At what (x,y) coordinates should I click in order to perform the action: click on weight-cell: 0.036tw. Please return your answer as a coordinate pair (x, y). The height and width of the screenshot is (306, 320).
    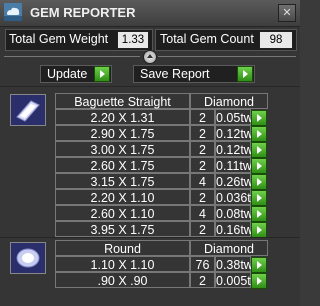
    Looking at the image, I should click on (237, 197).